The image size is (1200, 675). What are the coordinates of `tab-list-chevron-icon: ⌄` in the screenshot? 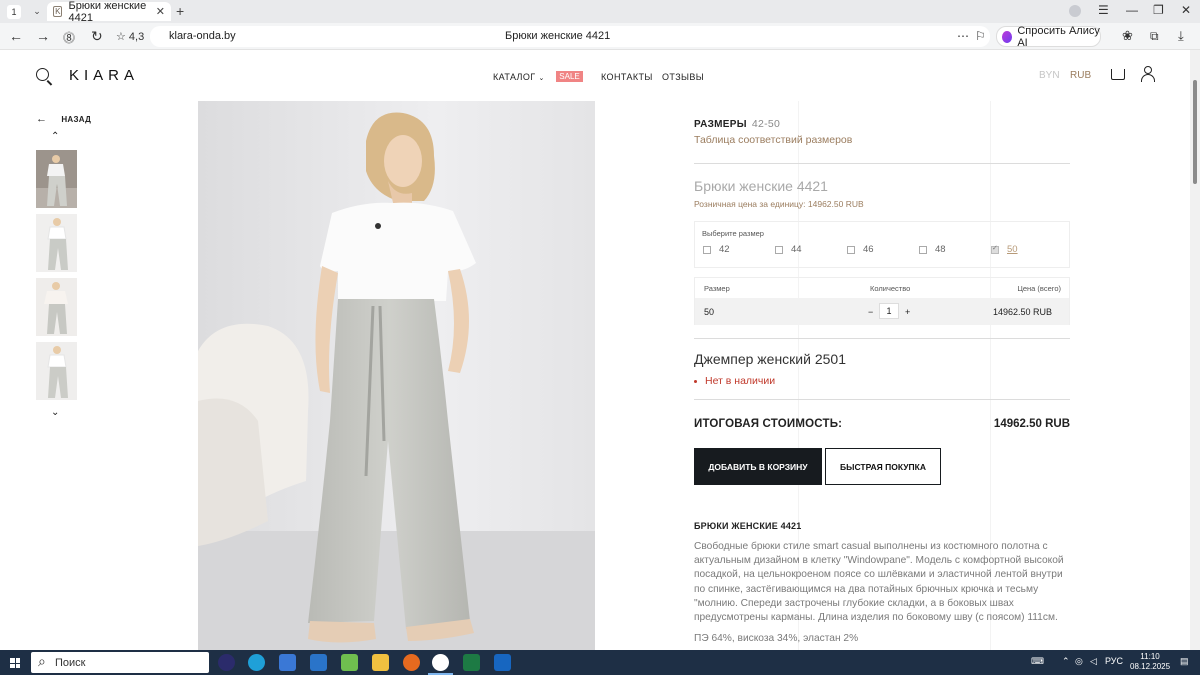 It's located at (37, 12).